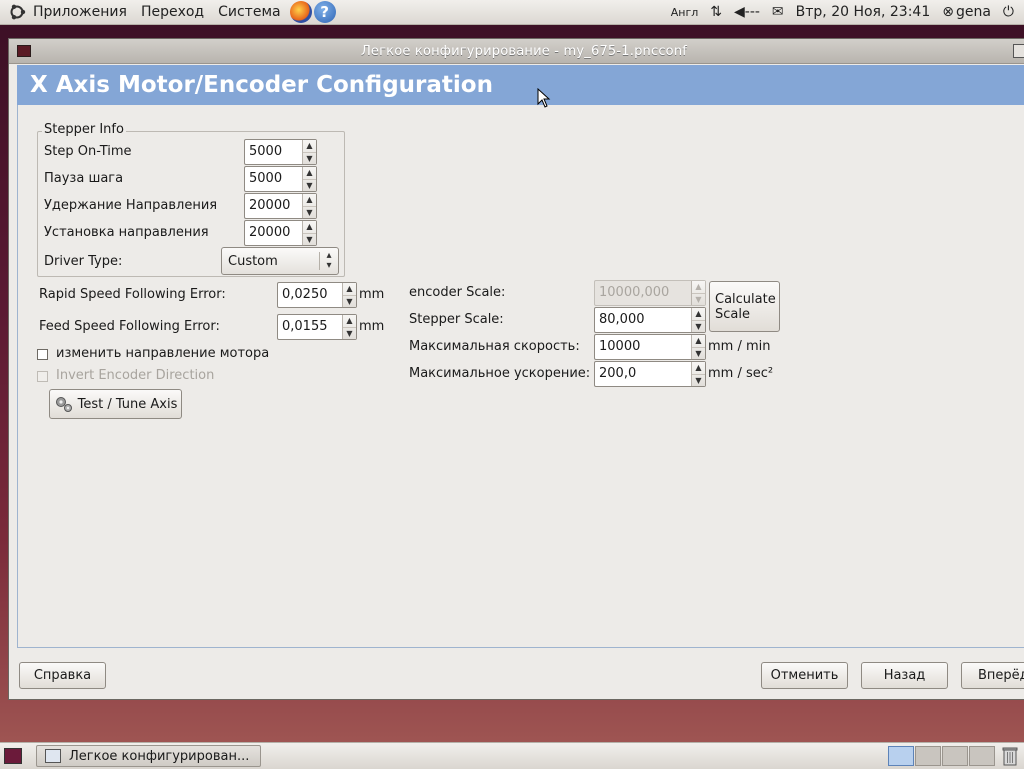  Describe the element at coordinates (17, 12) in the screenshot. I see `ubuntu-logo-icon` at that location.